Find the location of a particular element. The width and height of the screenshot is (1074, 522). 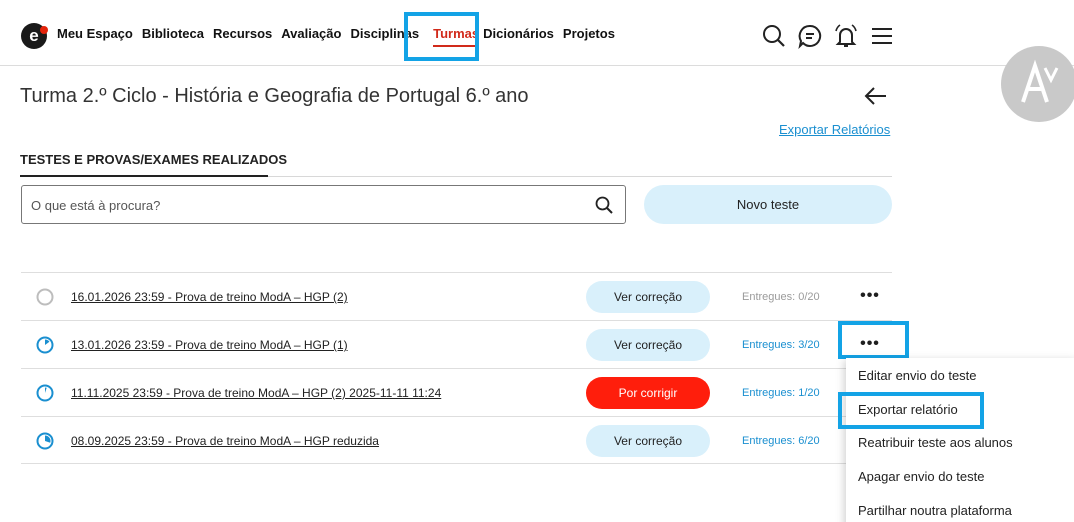

delivered-count: Entregues: 0/20 is located at coordinates (781, 297).